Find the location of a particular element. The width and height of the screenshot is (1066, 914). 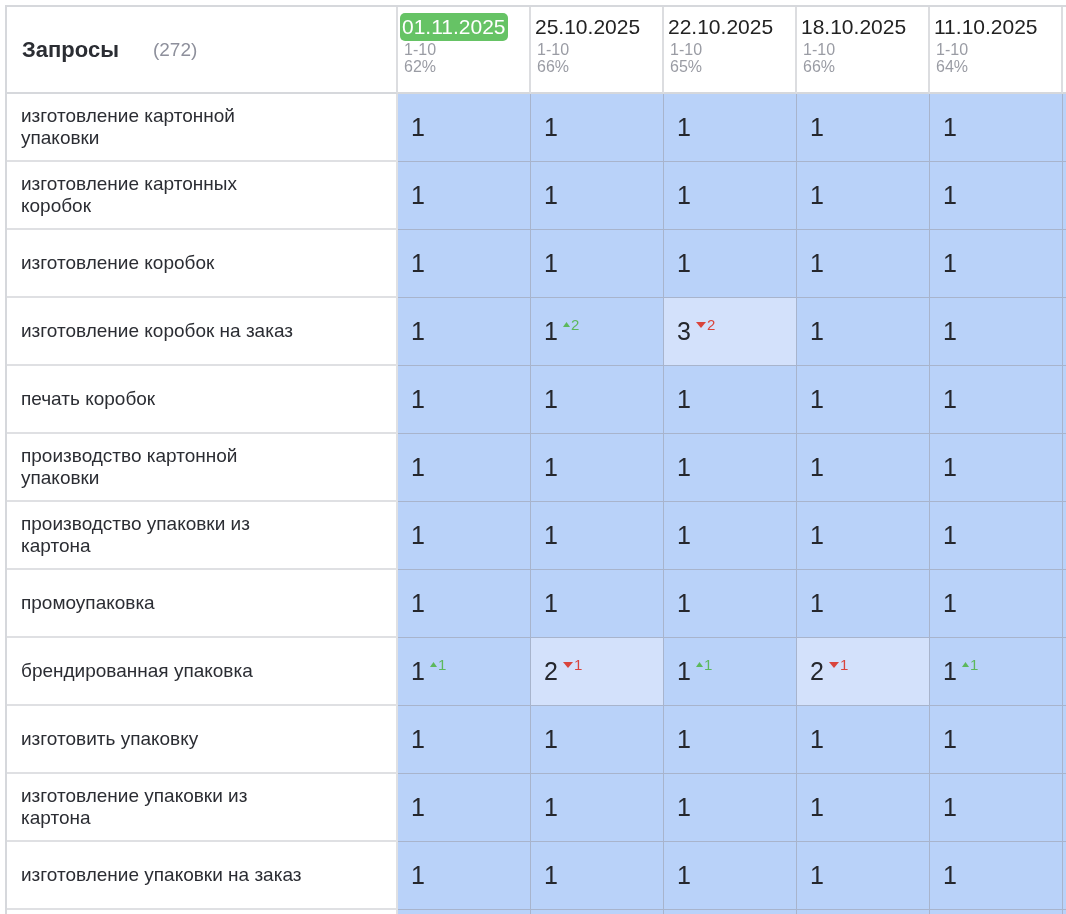

table-title: Запросы is located at coordinates (70, 49).